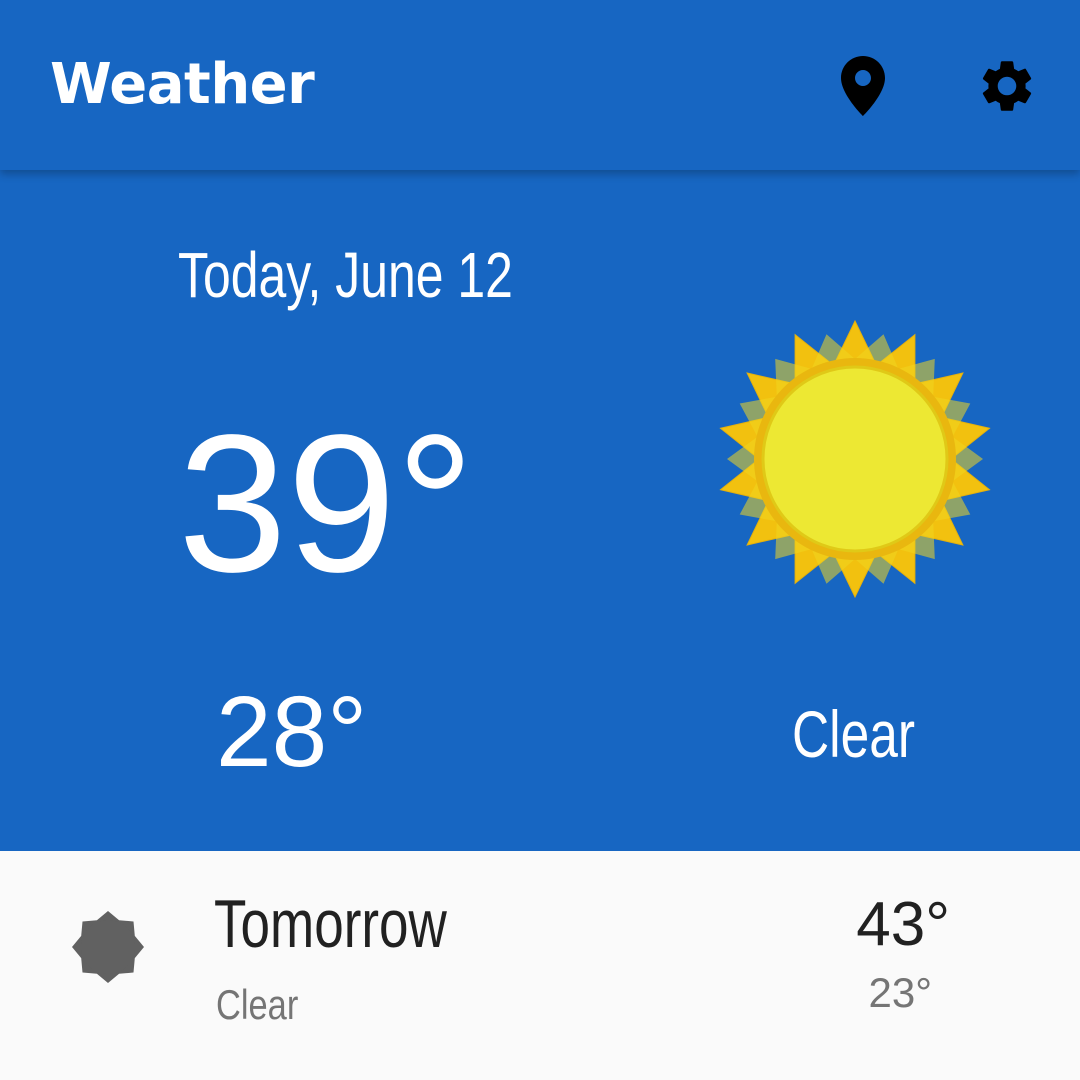  I want to click on location-pin-icon, so click(863, 86).